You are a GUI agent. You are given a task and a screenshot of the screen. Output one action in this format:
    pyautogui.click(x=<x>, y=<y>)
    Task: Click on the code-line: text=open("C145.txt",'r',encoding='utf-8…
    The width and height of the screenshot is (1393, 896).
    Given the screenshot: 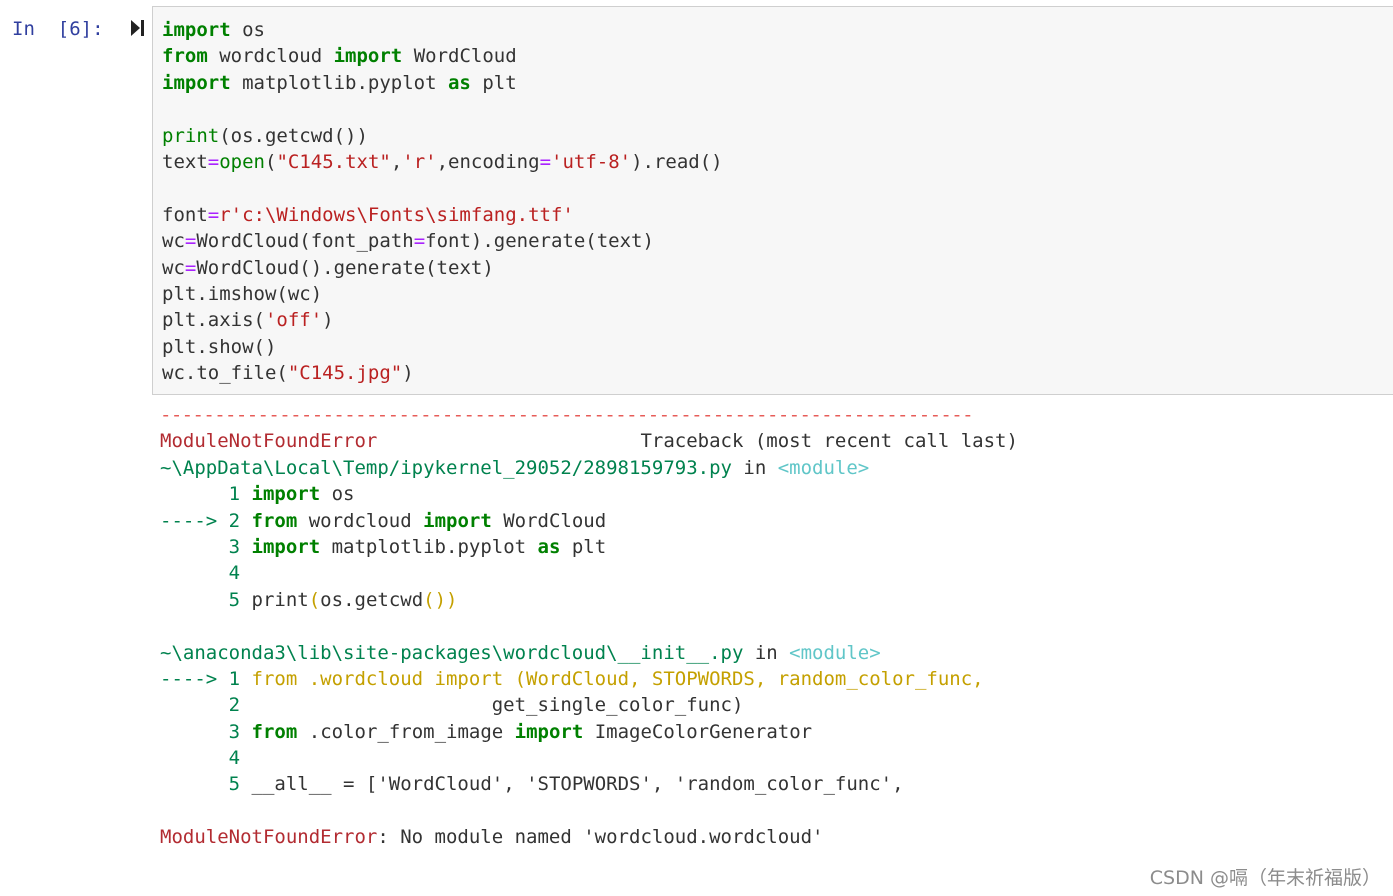 What is the action you would take?
    pyautogui.click(x=442, y=162)
    